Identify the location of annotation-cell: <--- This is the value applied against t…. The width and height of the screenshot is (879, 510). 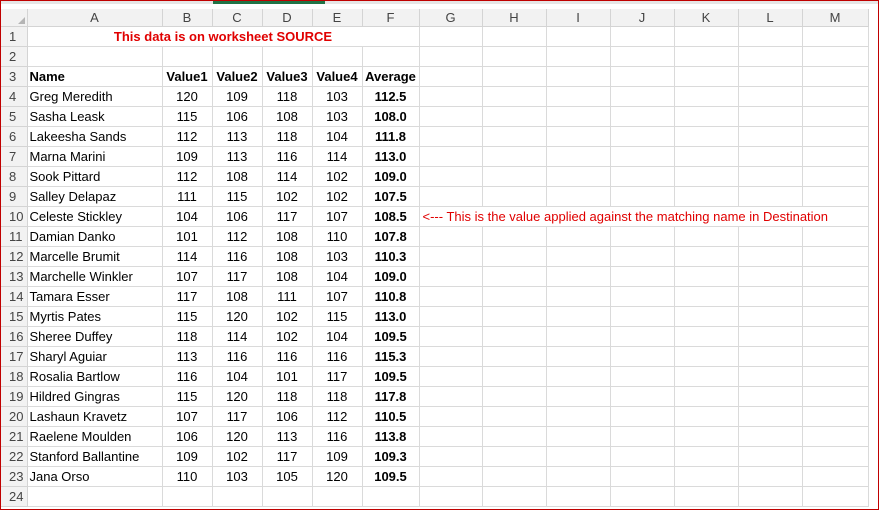
(644, 216).